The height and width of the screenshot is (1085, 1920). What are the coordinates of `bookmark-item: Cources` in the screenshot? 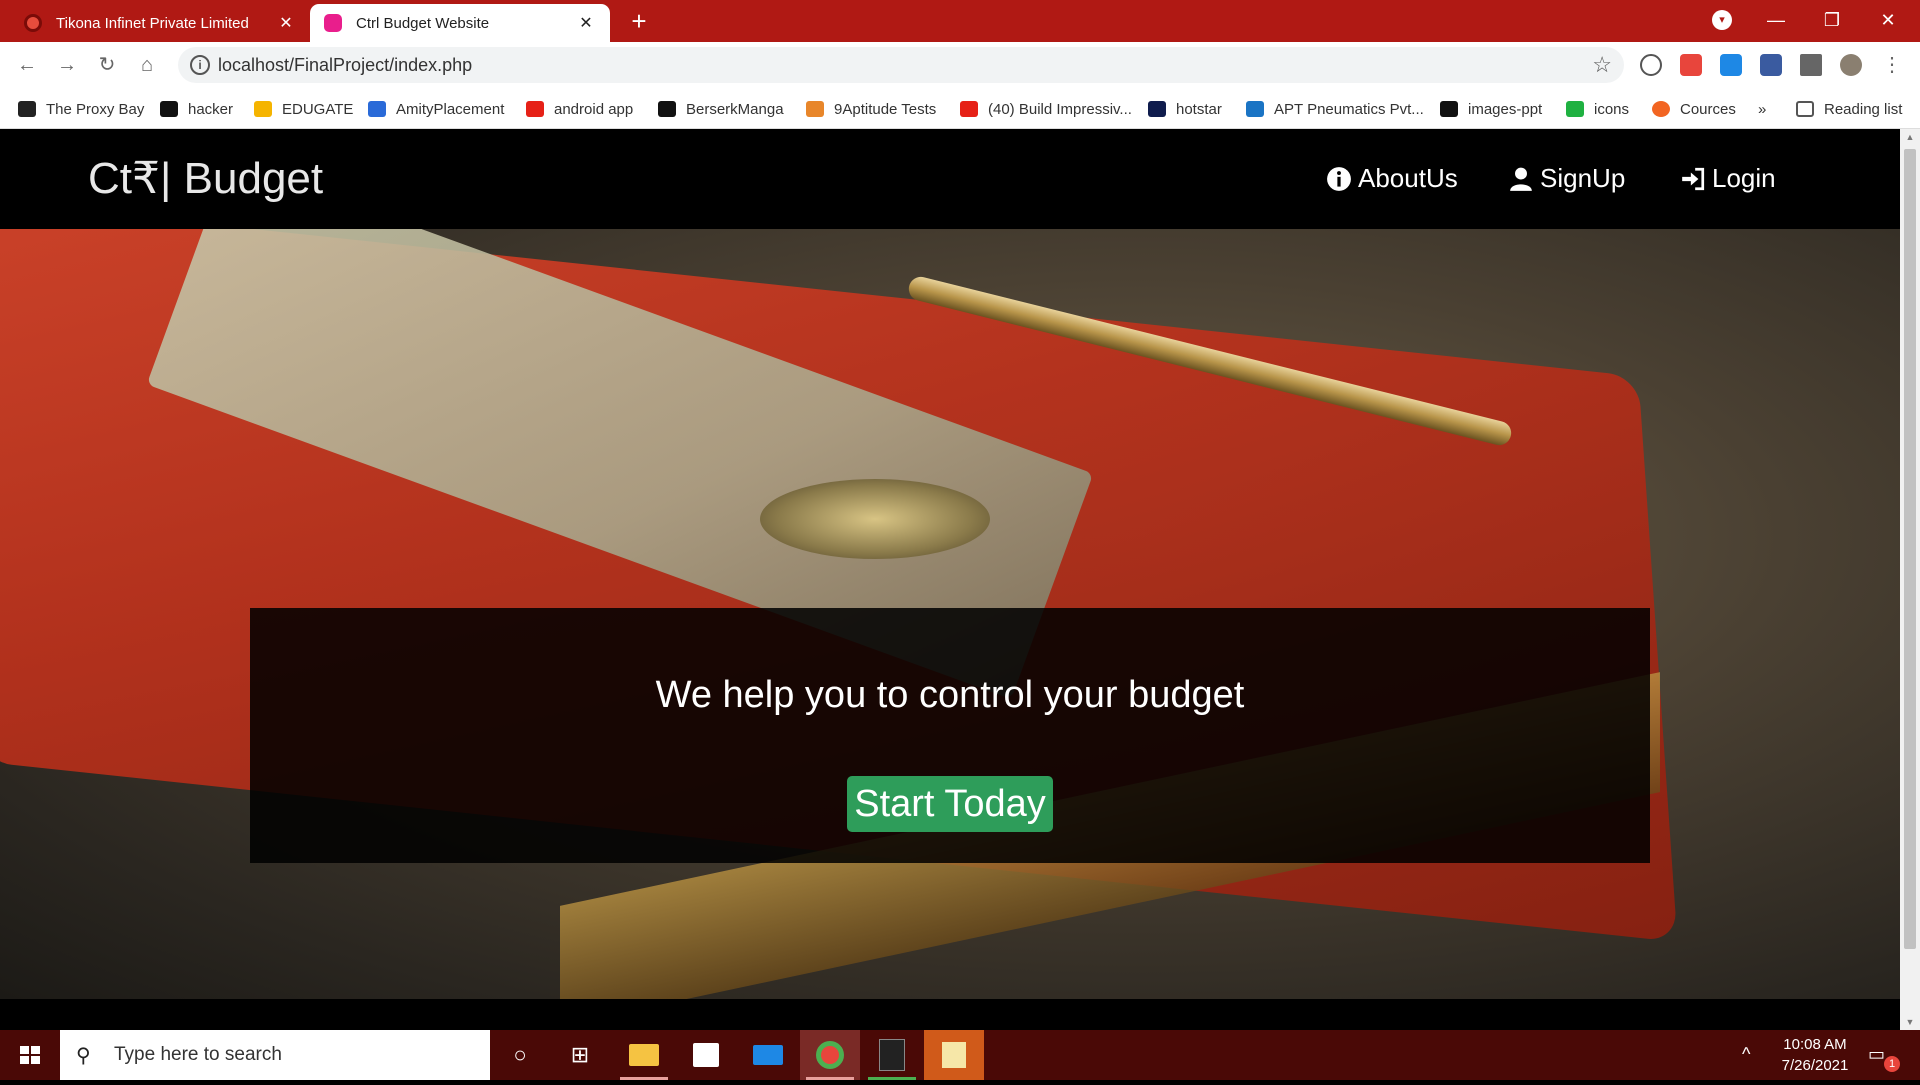 It's located at (1694, 109).